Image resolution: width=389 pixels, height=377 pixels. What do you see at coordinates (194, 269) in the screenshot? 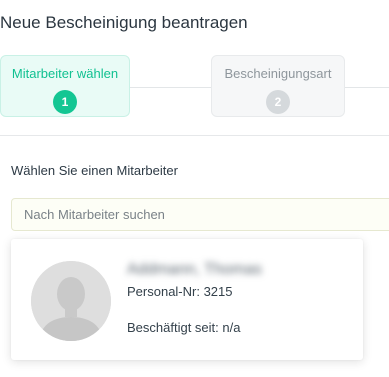
I see `employee-name: Addmann, Thomas` at bounding box center [194, 269].